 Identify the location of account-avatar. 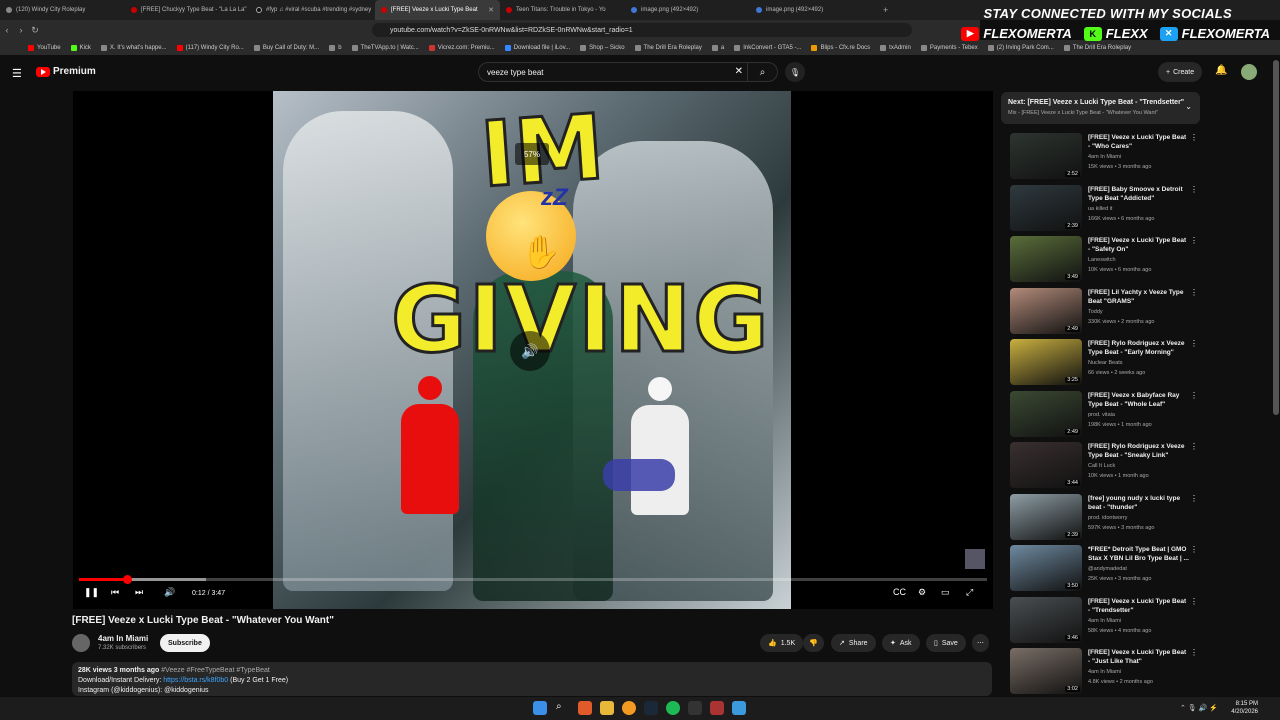
(1249, 72).